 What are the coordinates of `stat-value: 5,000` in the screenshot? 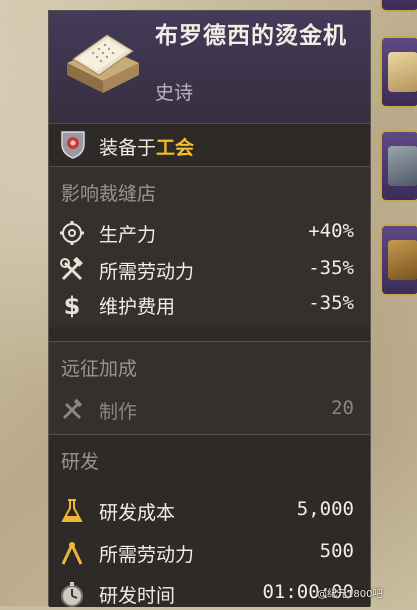 It's located at (325, 509).